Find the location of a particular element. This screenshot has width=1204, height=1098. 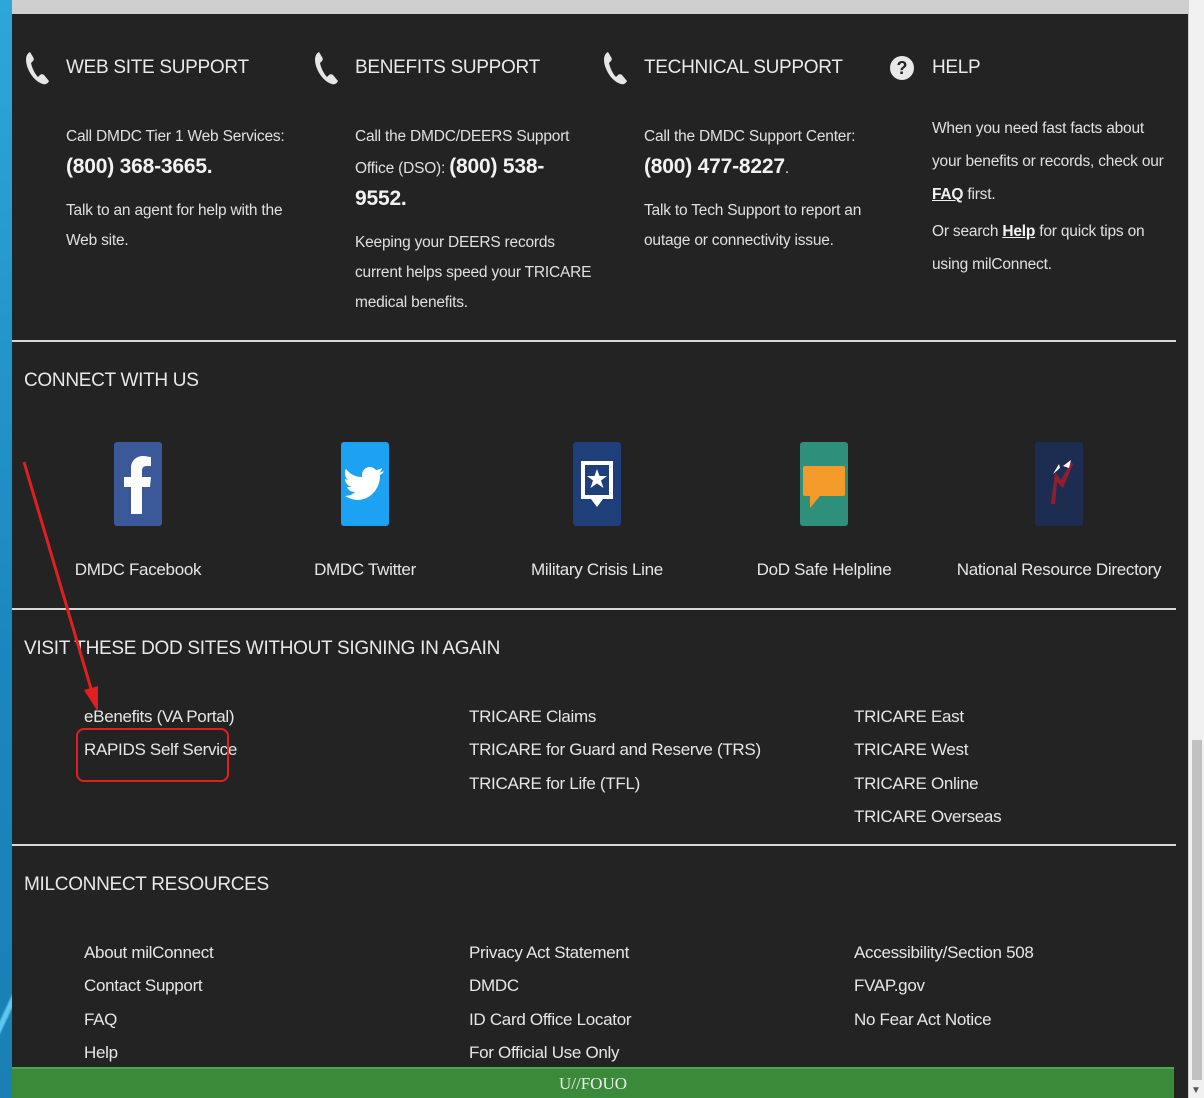

connect-title: CONNECT WITH US is located at coordinates (111, 380).